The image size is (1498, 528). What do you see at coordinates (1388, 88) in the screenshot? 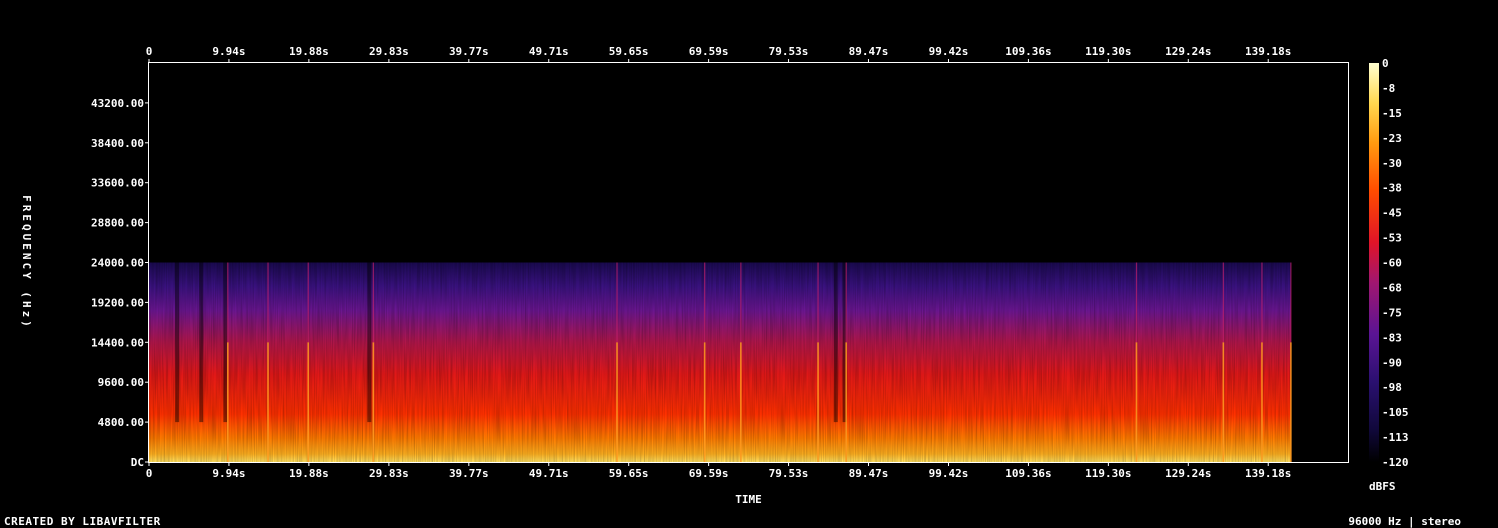
I see `colorbar-tick-label: -8` at bounding box center [1388, 88].